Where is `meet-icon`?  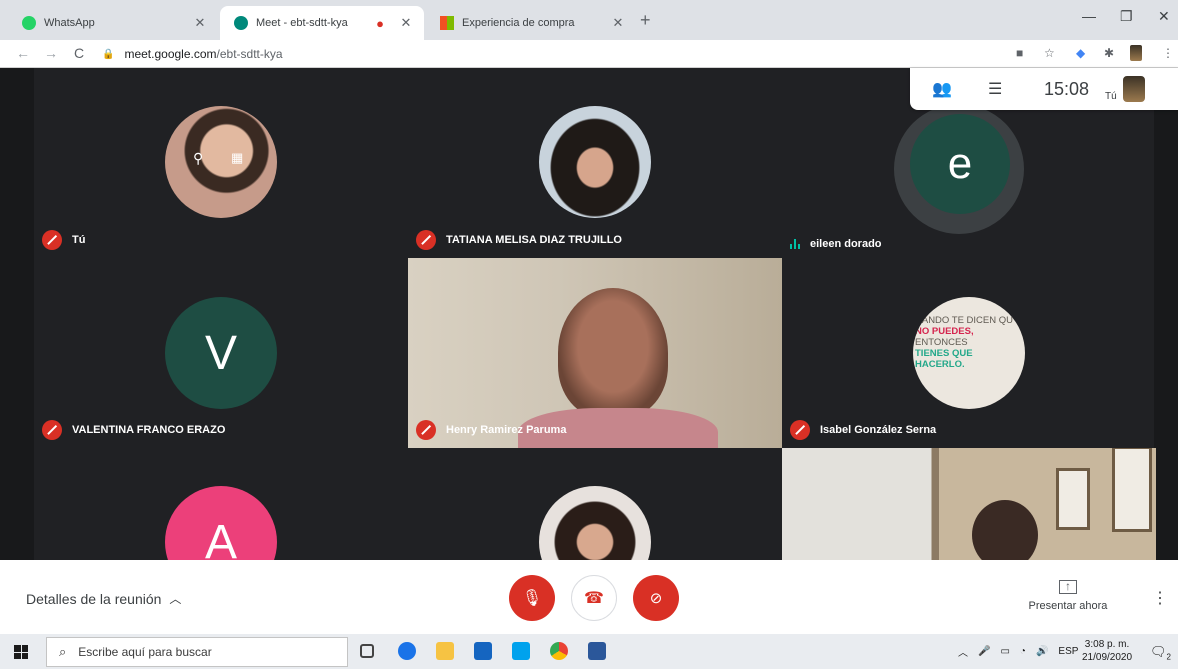 meet-icon is located at coordinates (241, 23).